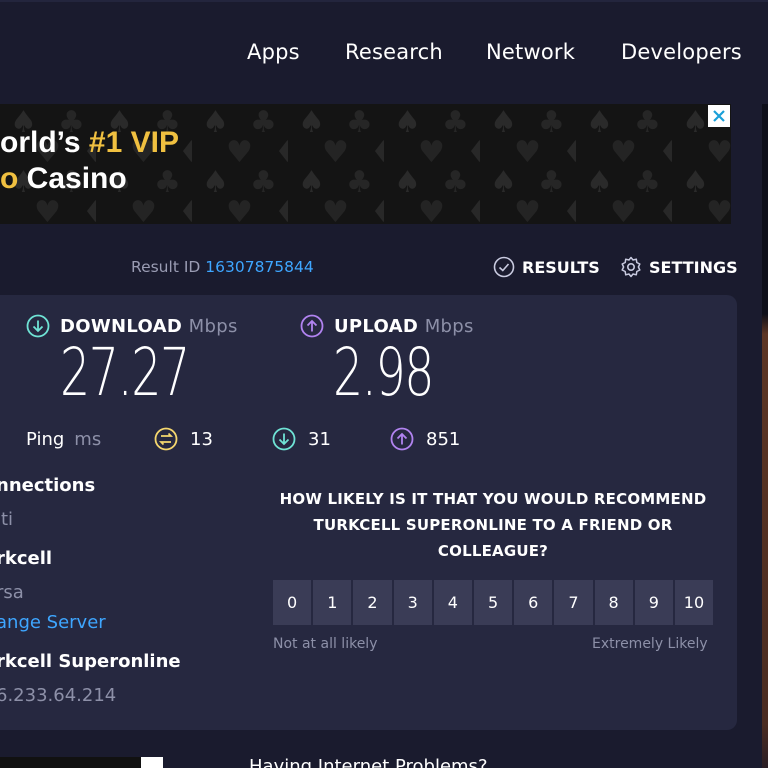 The image size is (768, 768). Describe the element at coordinates (26, 558) in the screenshot. I see `server-name: rkcell` at that location.